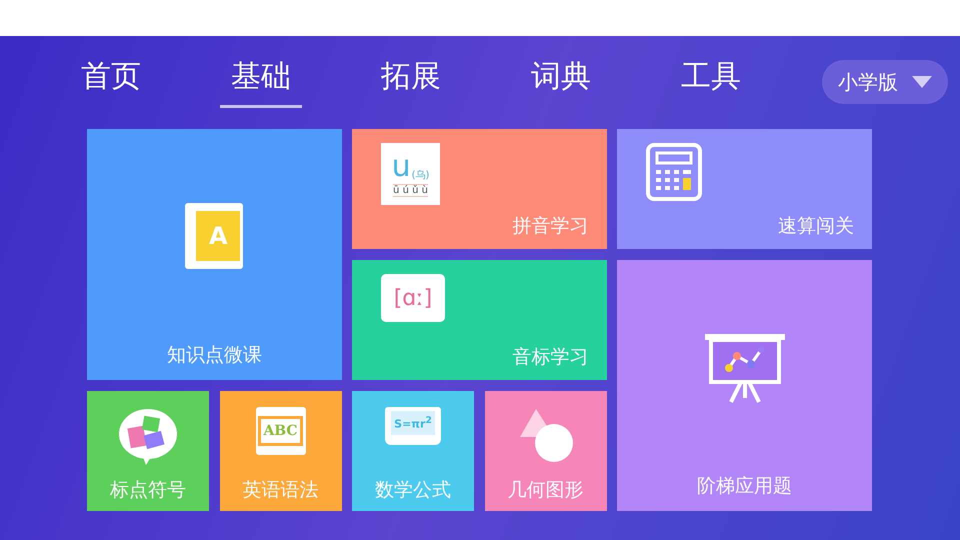 This screenshot has height=540, width=960. What do you see at coordinates (711, 82) in the screenshot?
I see `nav-tab: 工具` at bounding box center [711, 82].